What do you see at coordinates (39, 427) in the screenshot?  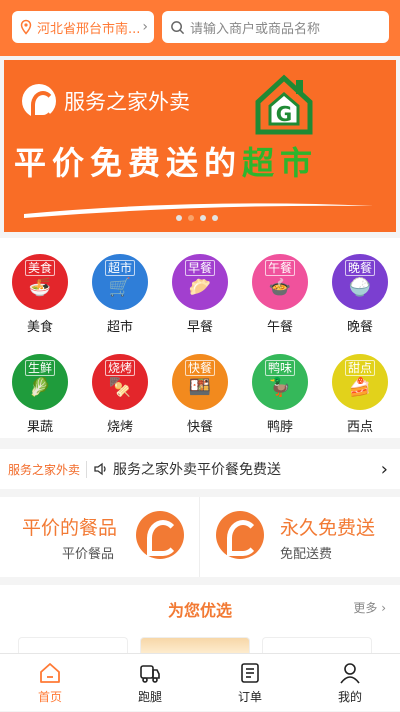 I see `category-label: 果蔬` at bounding box center [39, 427].